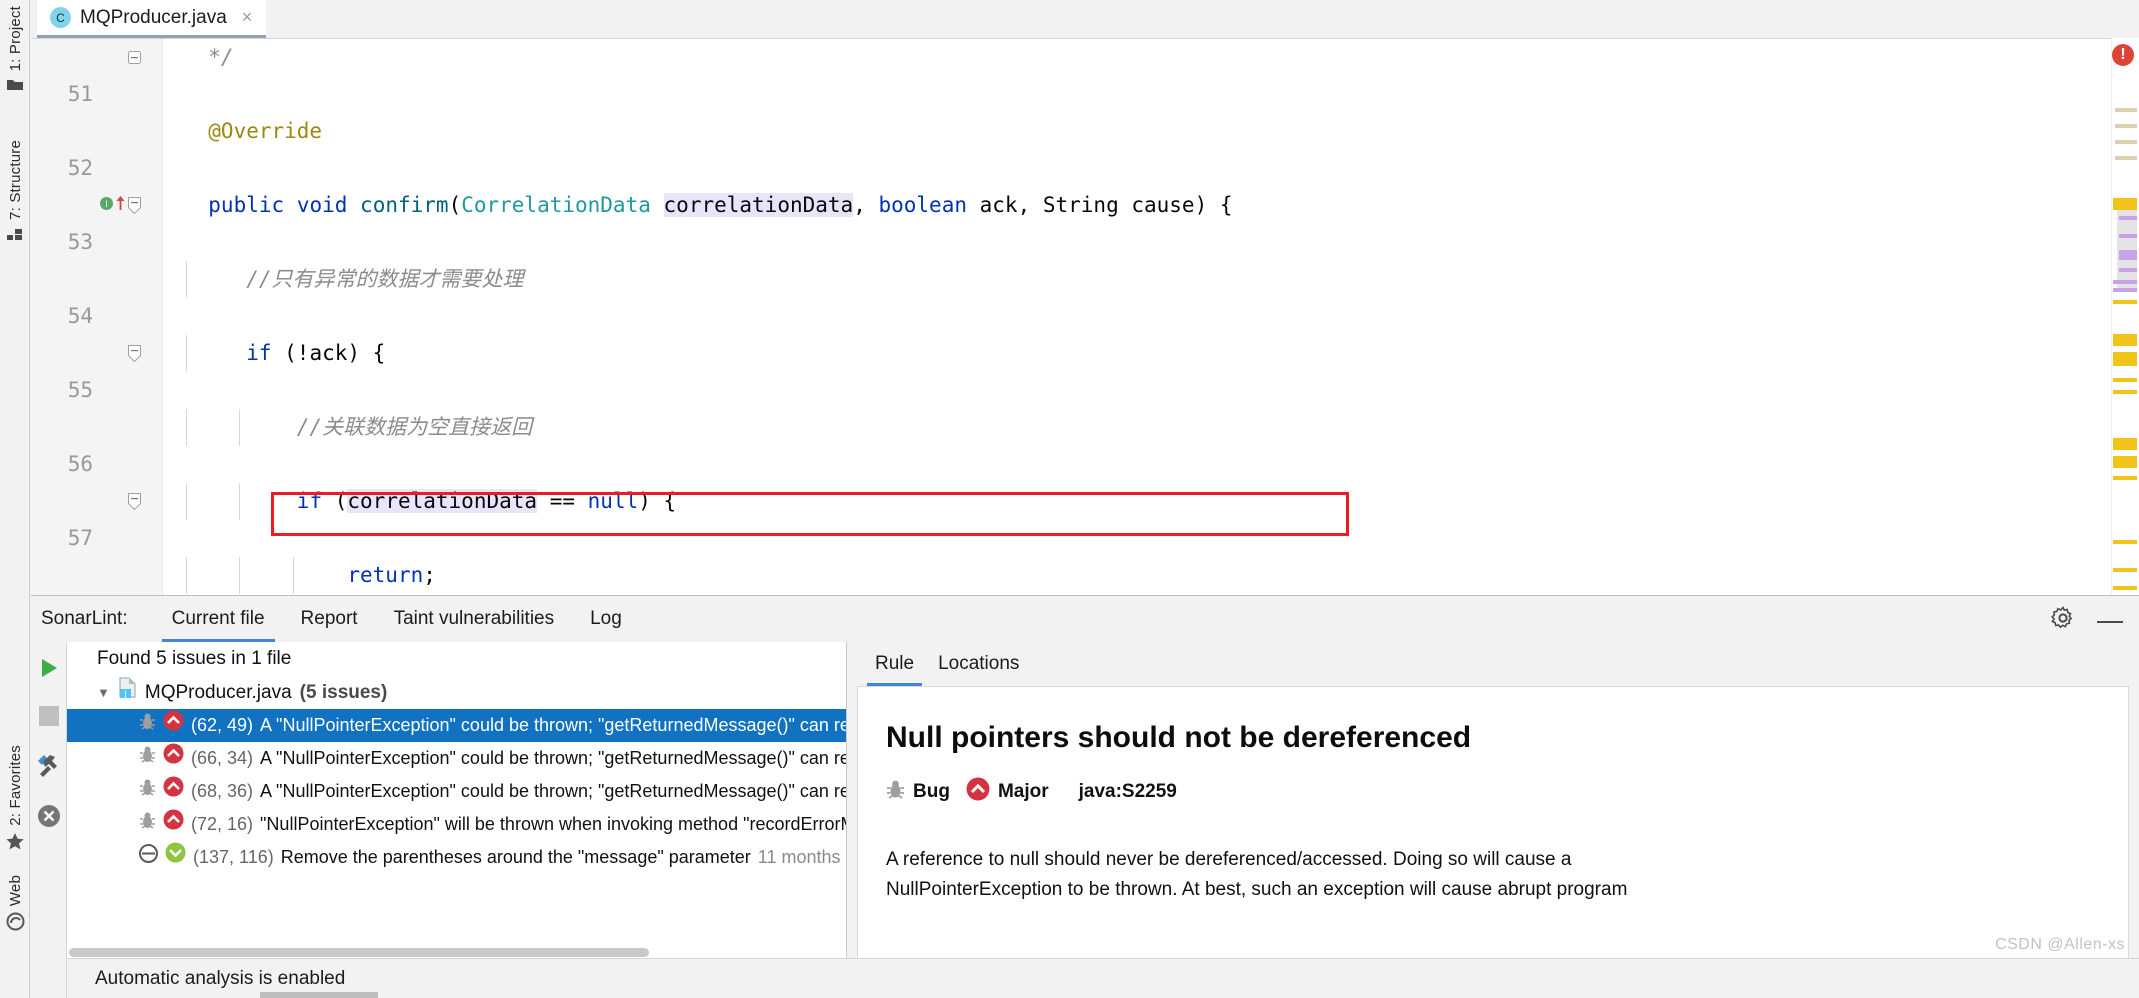 Image resolution: width=2139 pixels, height=998 pixels. Describe the element at coordinates (1085, 72) in the screenshot. I see `code-row: 51 */` at that location.